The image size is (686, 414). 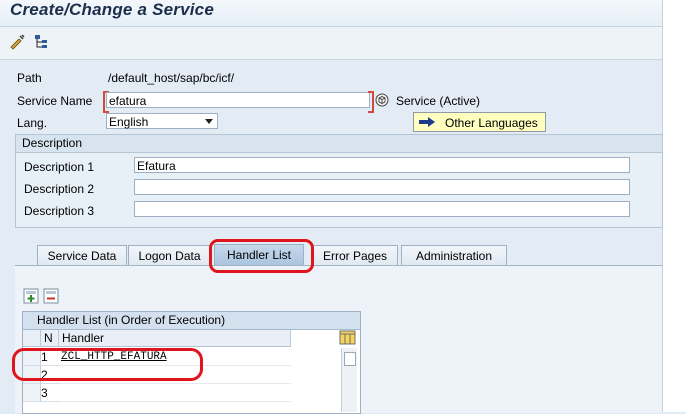 What do you see at coordinates (491, 123) in the screenshot?
I see `other-languages-label: Other Languages` at bounding box center [491, 123].